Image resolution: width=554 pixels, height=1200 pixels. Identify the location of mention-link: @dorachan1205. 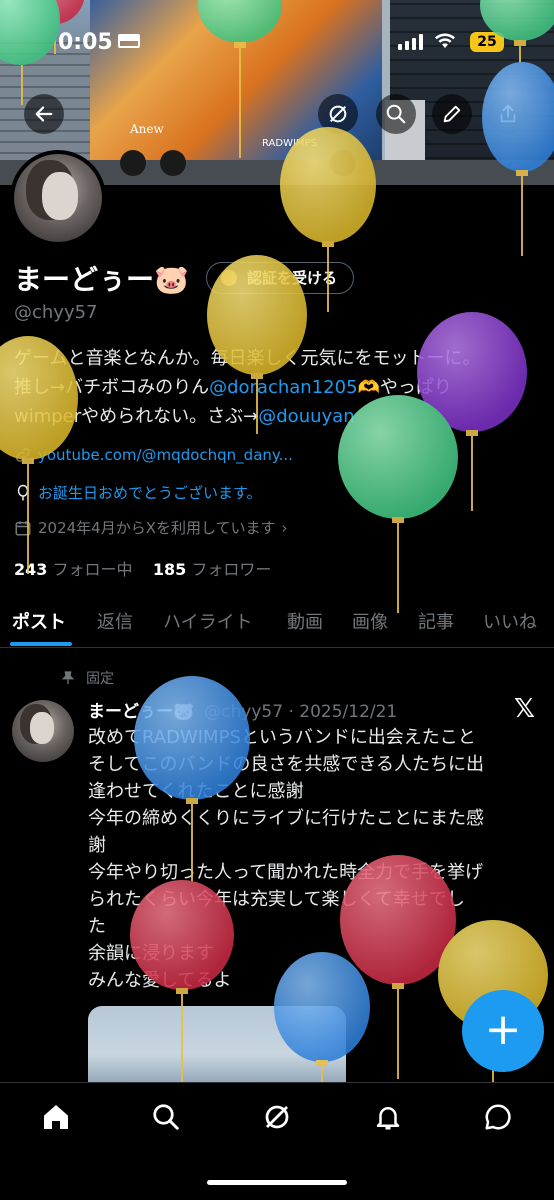
(283, 387).